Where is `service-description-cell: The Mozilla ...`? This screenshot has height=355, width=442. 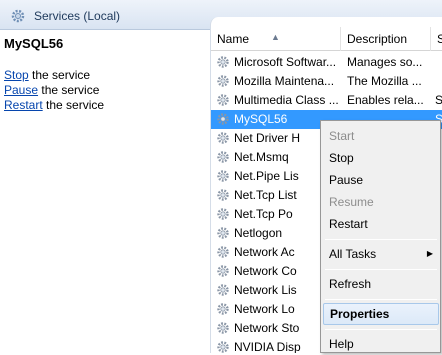 service-description-cell: The Mozilla ... is located at coordinates (384, 81).